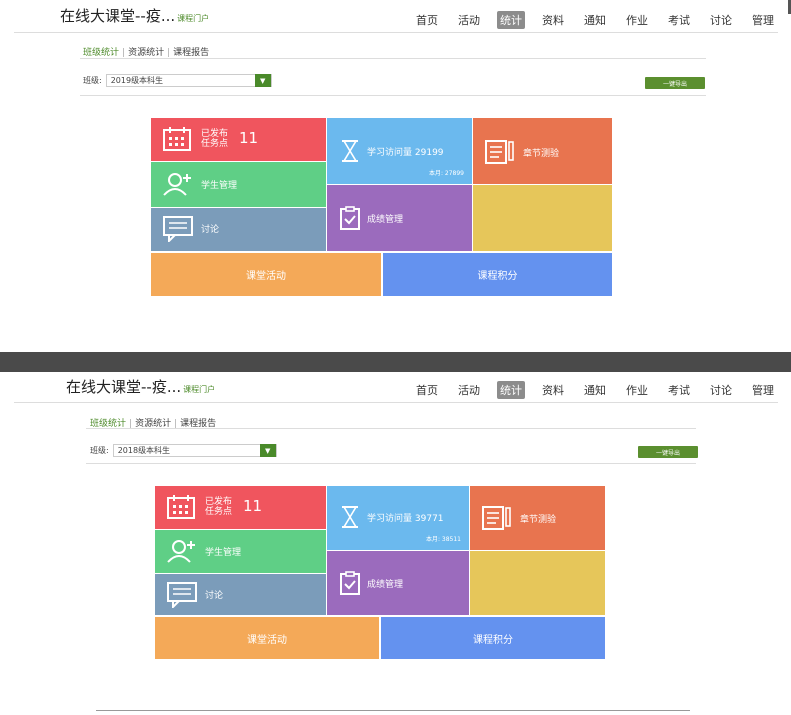 Image resolution: width=791 pixels, height=715 pixels. I want to click on hourglass-icon, so click(350, 151).